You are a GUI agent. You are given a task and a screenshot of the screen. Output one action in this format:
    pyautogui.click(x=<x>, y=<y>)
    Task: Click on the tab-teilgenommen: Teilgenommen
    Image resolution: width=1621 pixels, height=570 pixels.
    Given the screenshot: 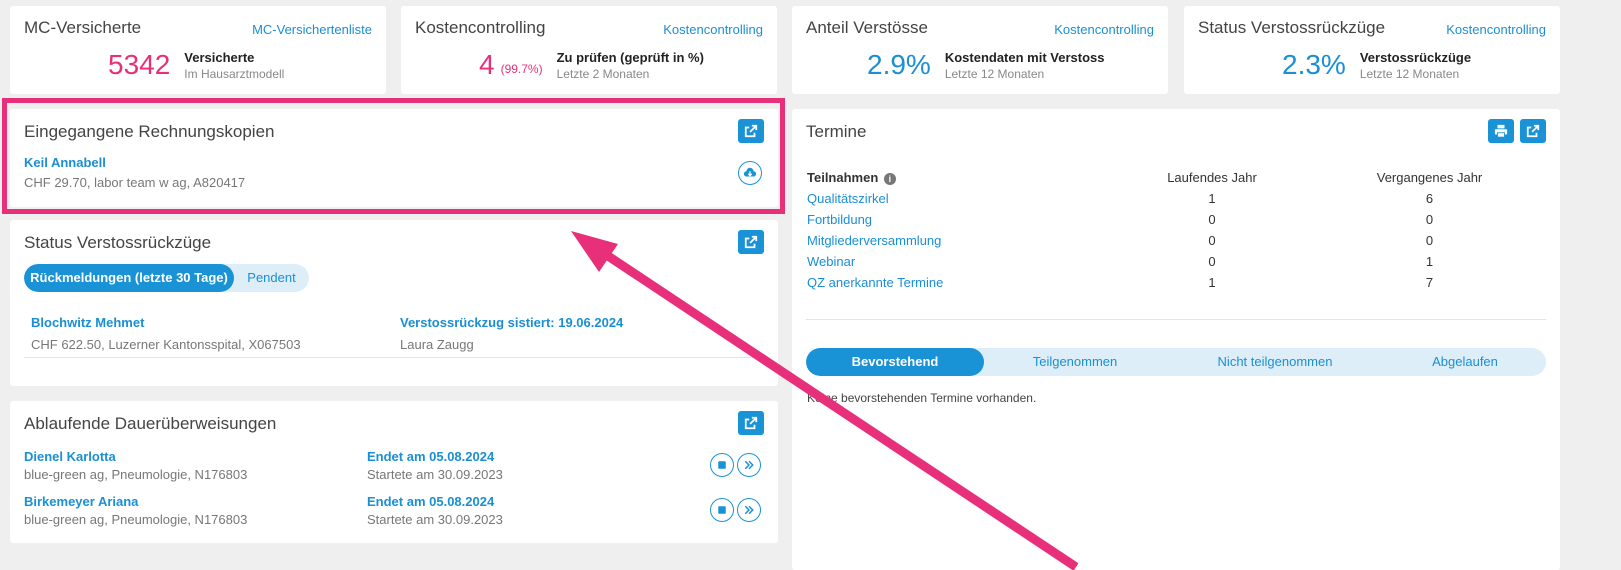 What is the action you would take?
    pyautogui.click(x=1075, y=362)
    